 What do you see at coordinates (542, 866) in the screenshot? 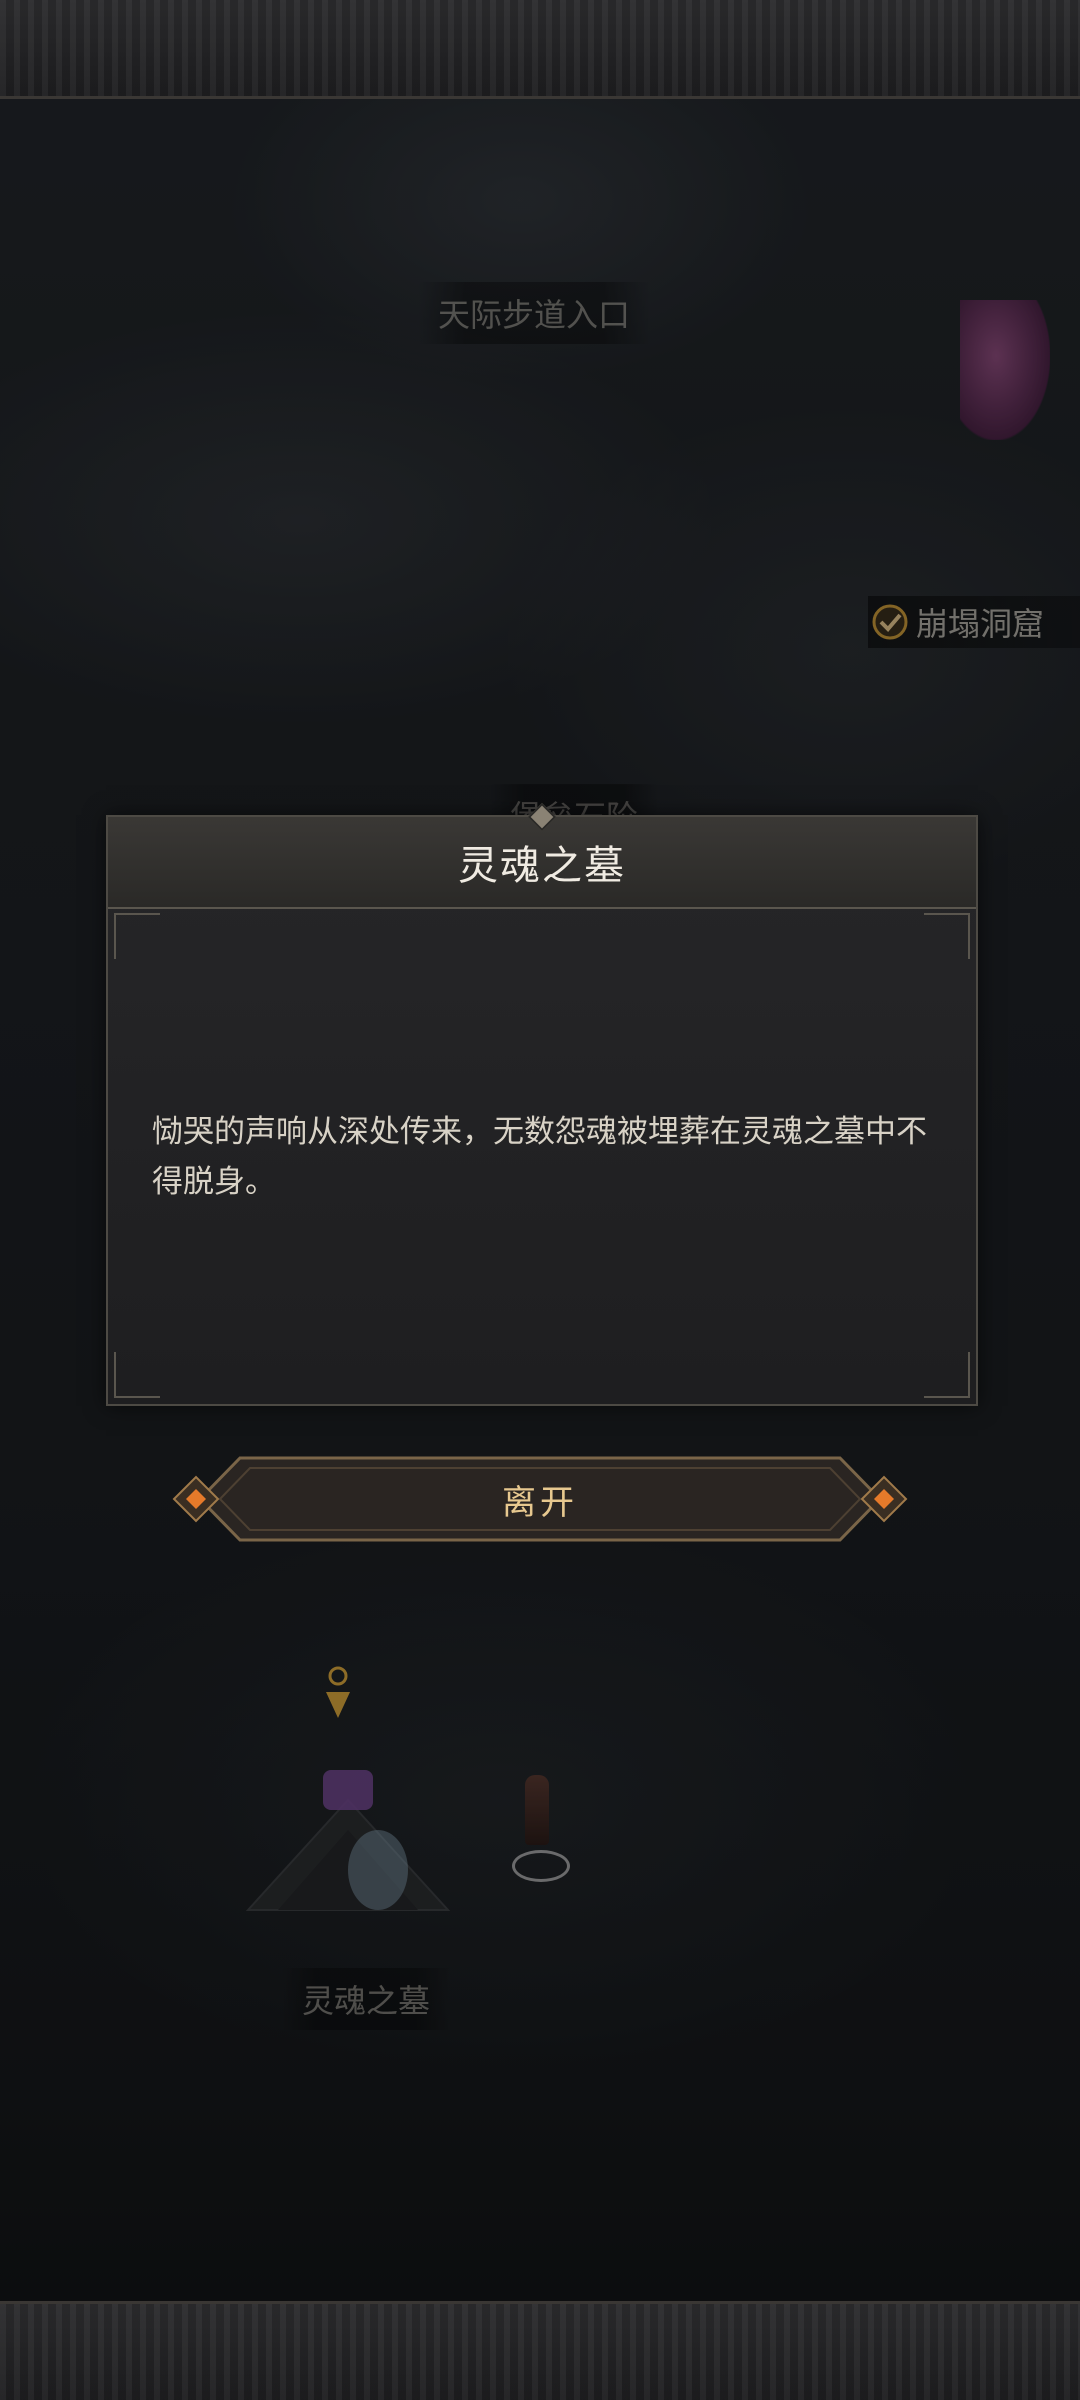
I see `dialog-title: 灵魂之墓` at bounding box center [542, 866].